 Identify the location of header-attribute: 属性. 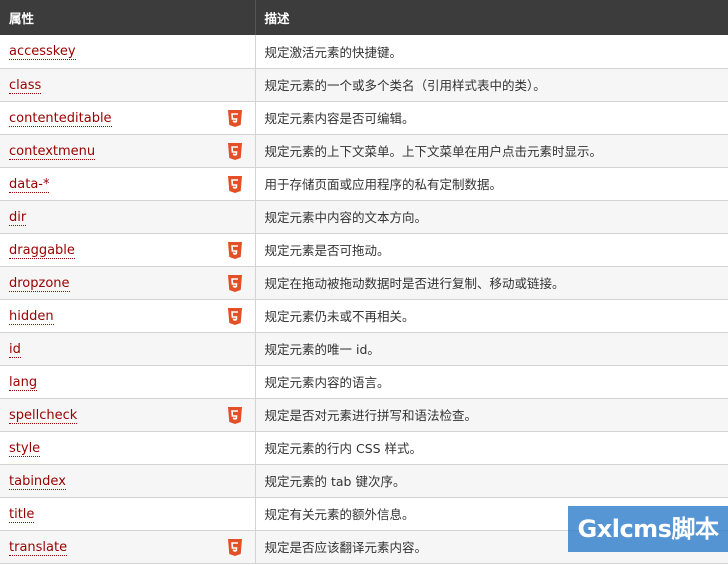
(128, 17).